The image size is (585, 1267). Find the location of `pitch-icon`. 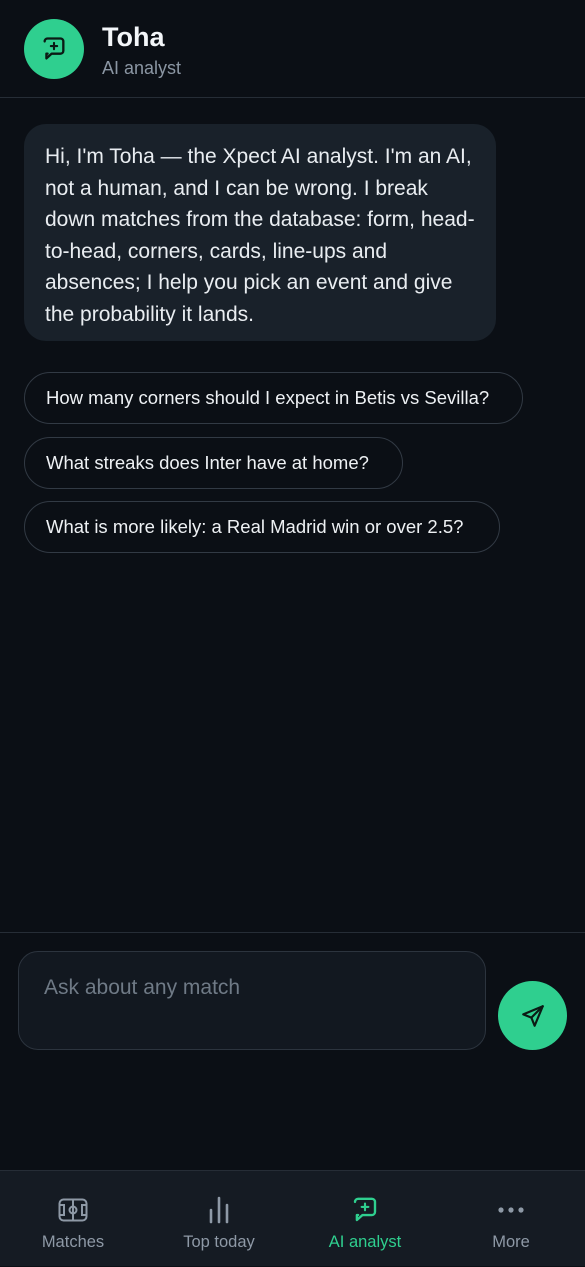

pitch-icon is located at coordinates (73, 1210).